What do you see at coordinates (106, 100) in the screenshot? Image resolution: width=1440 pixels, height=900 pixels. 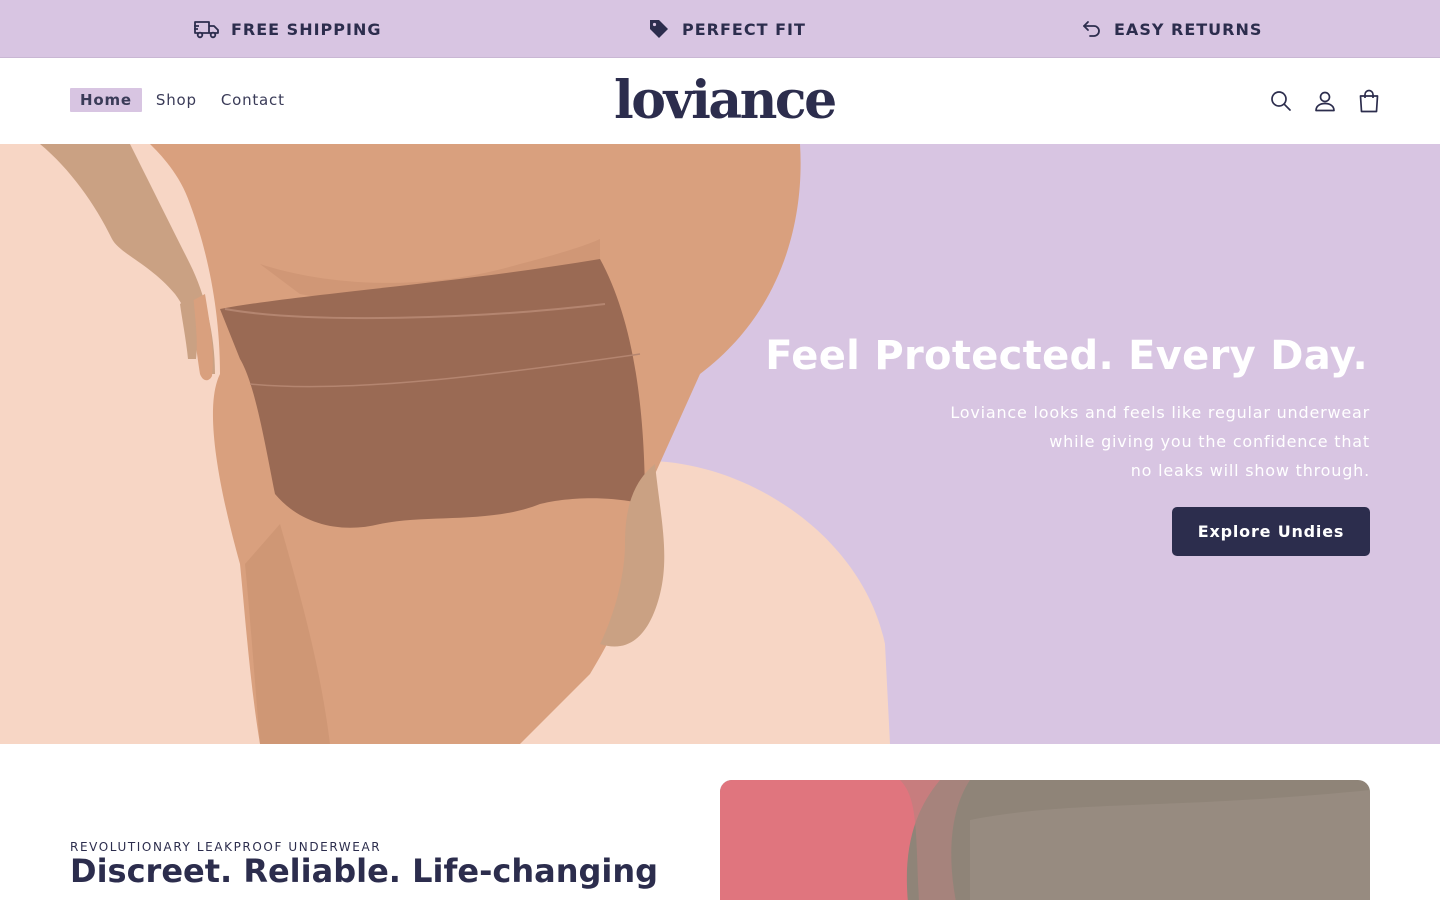 I see `nav-link-home: Home` at bounding box center [106, 100].